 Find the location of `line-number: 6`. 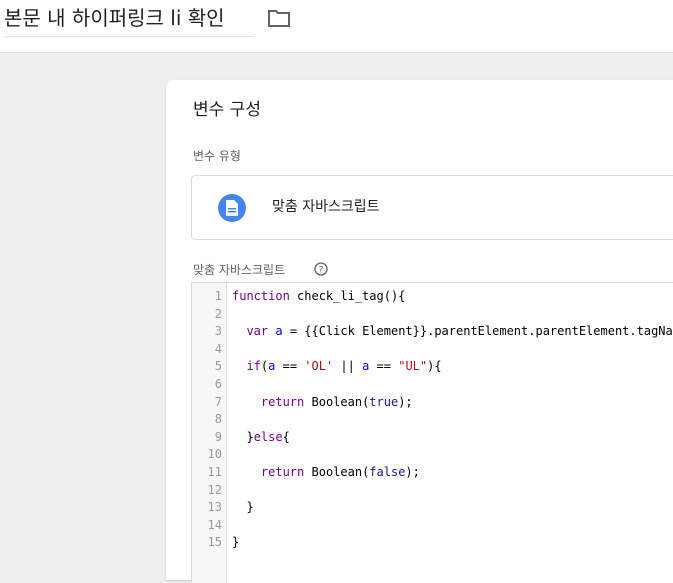

line-number: 6 is located at coordinates (218, 384).